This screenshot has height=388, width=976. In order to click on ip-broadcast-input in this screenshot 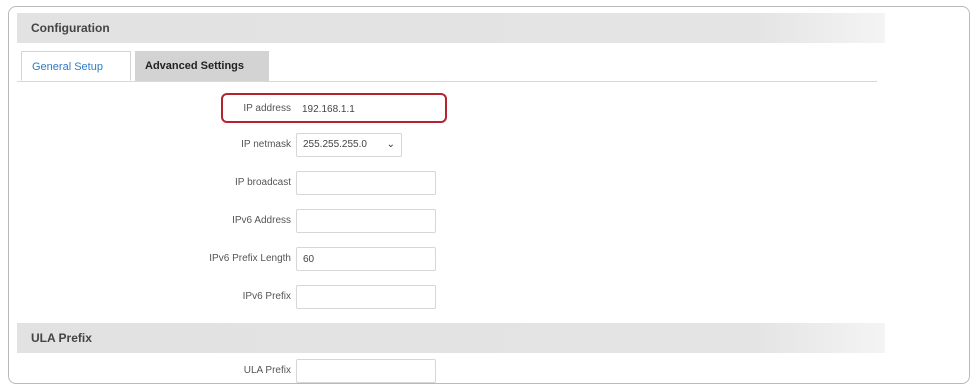, I will do `click(366, 183)`.